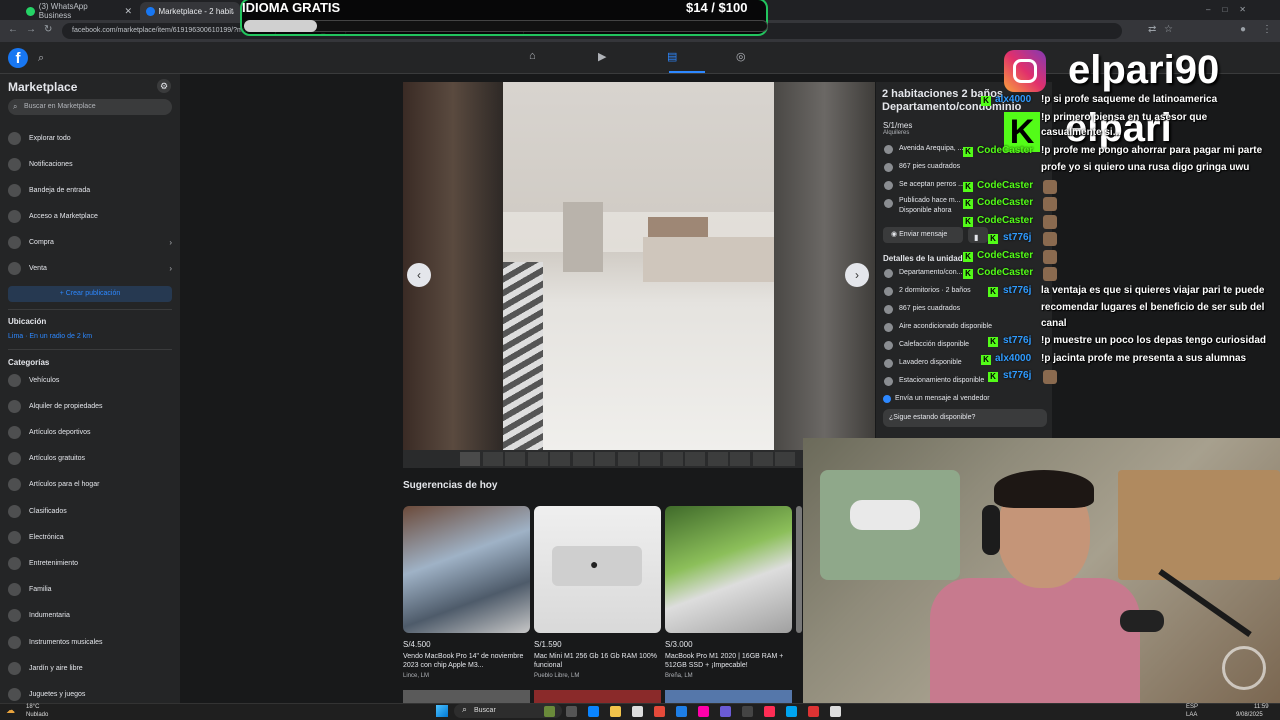  I want to click on keyboard-layout: LAA, so click(1191, 715).